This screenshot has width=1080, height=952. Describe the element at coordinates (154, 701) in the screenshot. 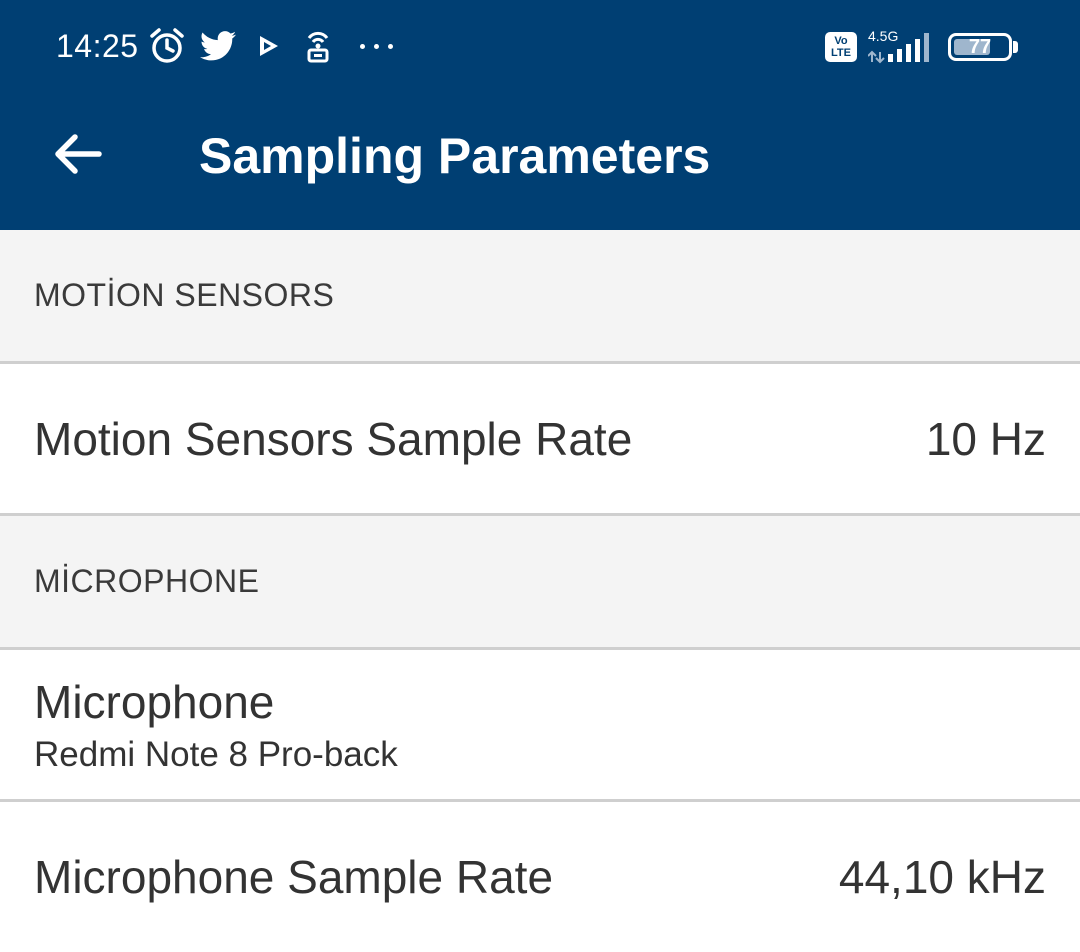

I see `row-title: Microphone` at that location.